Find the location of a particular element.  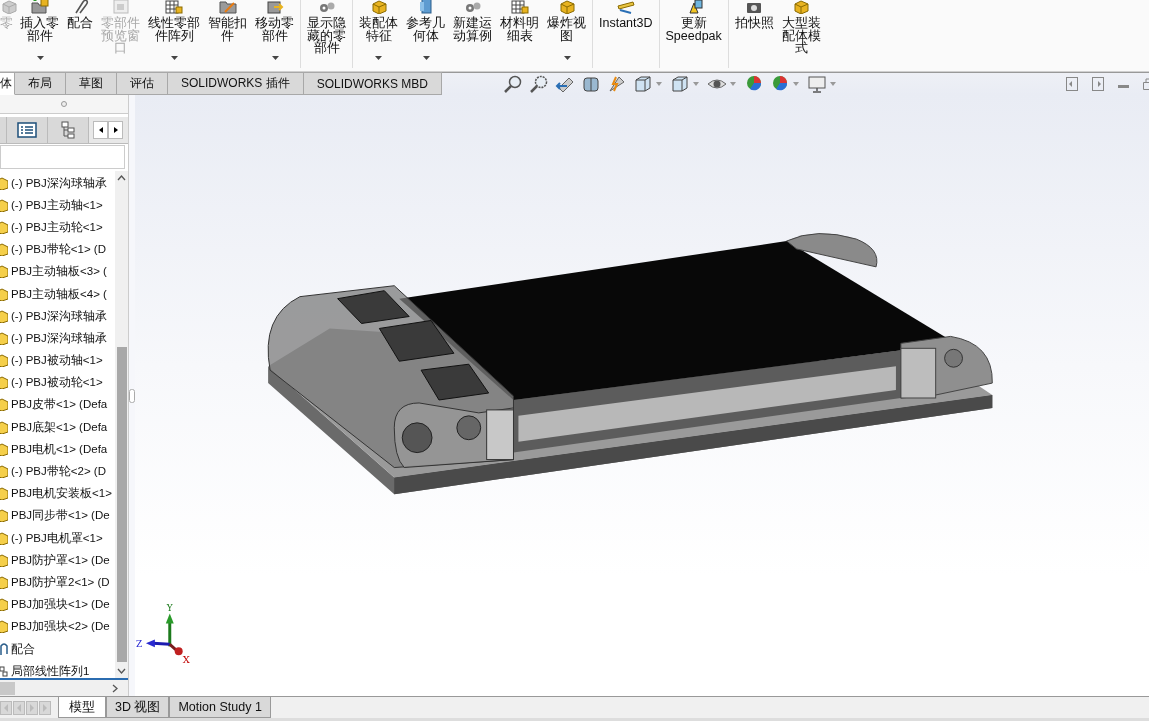

command-button: Instant3D is located at coordinates (624, 34).